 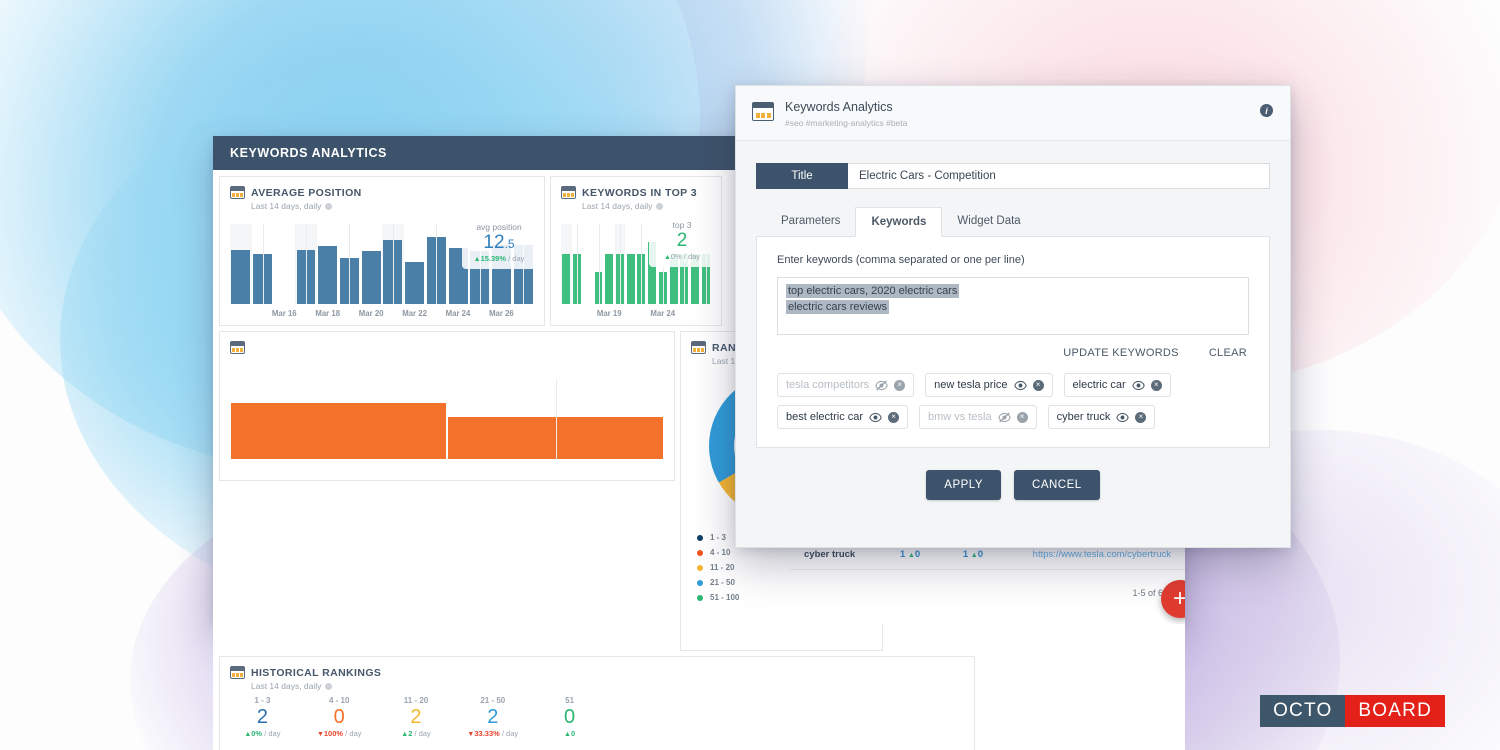 What do you see at coordinates (609, 313) in the screenshot?
I see `axis-tick-label: Mar 19` at bounding box center [609, 313].